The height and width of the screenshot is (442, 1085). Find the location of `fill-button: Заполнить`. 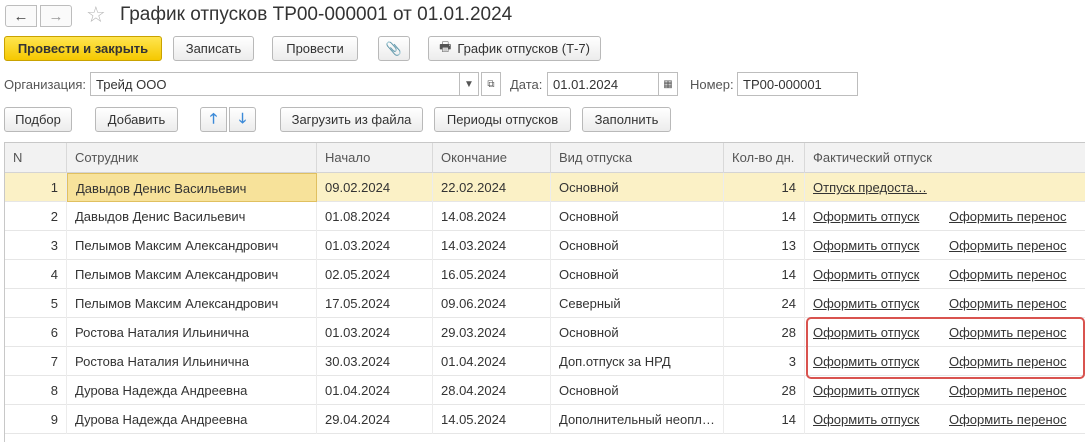

fill-button: Заполнить is located at coordinates (626, 119).